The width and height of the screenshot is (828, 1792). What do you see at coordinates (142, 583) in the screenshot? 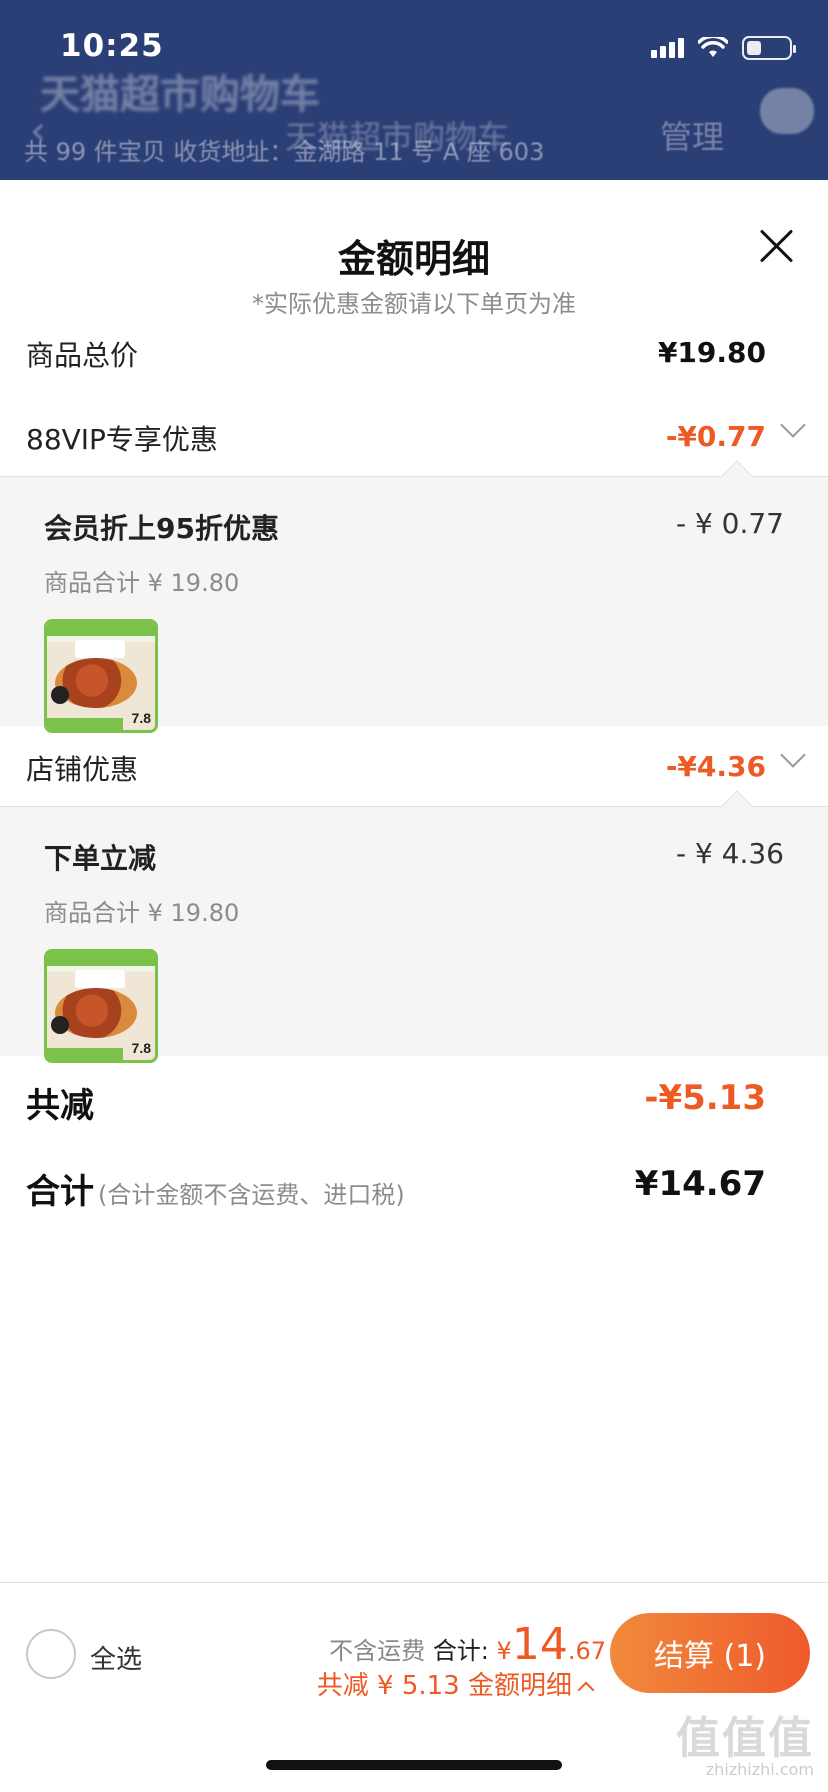
I see `vip-detail-subtotal: 商品合计 ¥ 19.80` at bounding box center [142, 583].